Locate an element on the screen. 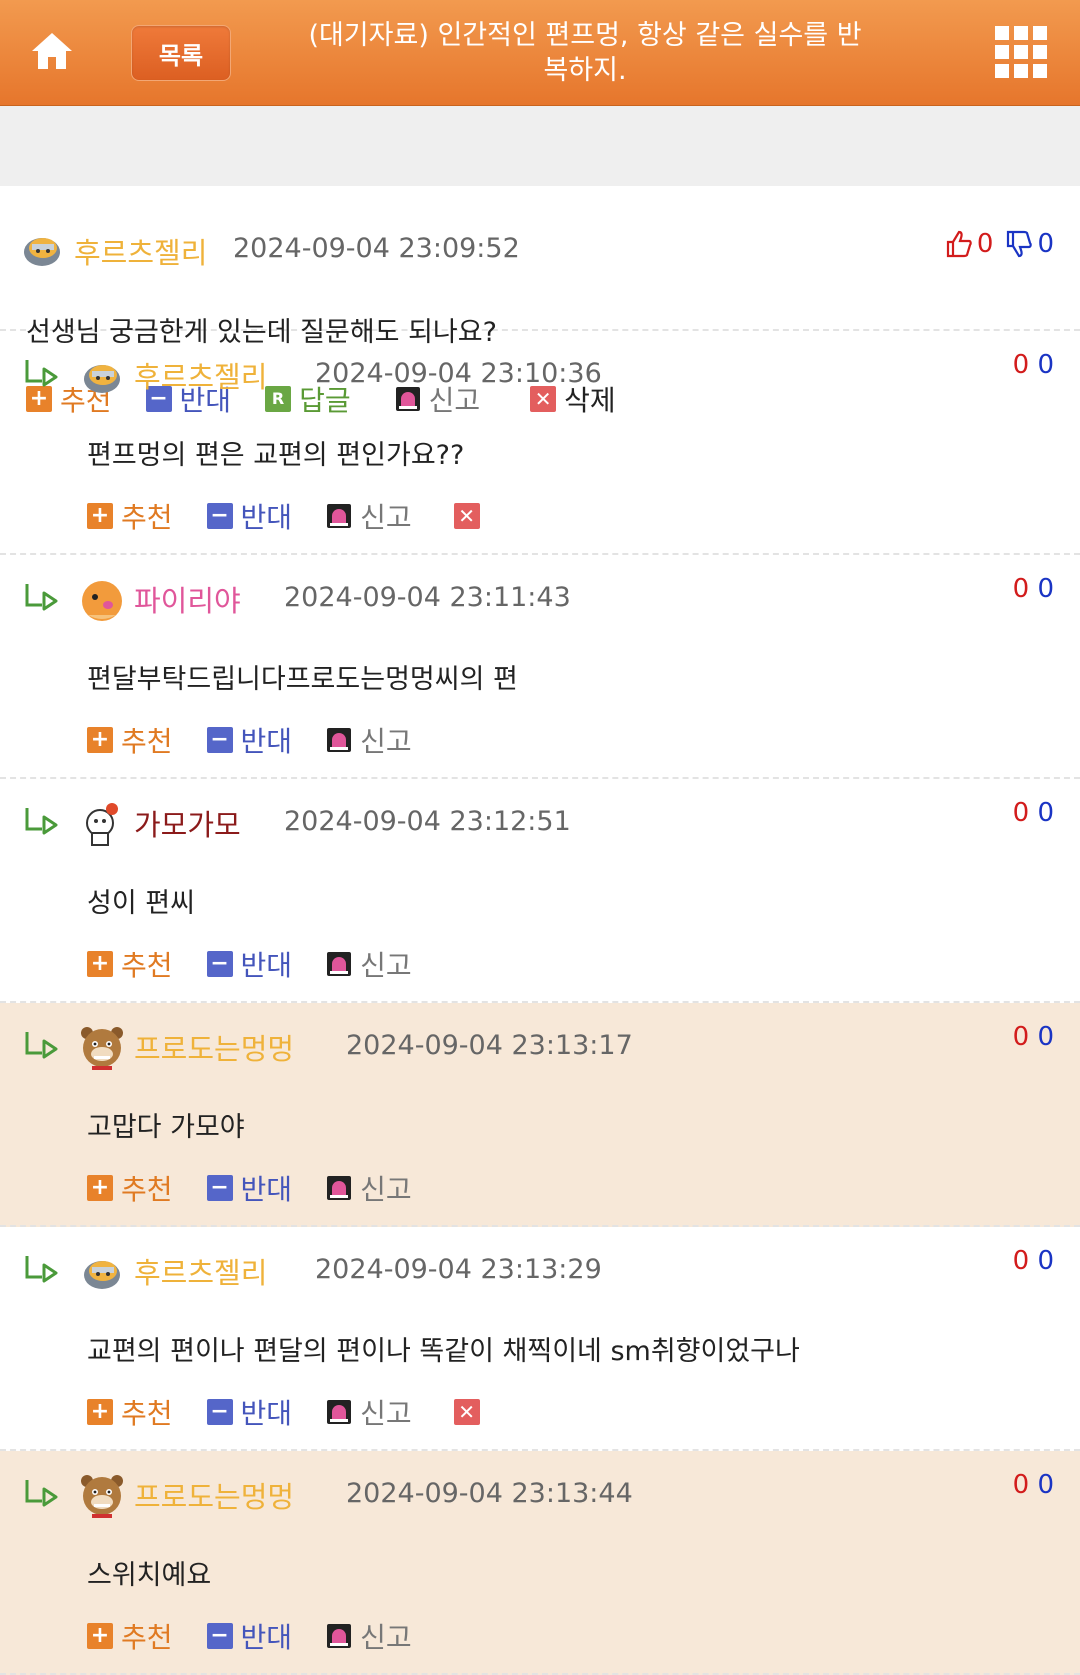 The image size is (1080, 1675). delete-x-icon: ✕ is located at coordinates (466, 516).